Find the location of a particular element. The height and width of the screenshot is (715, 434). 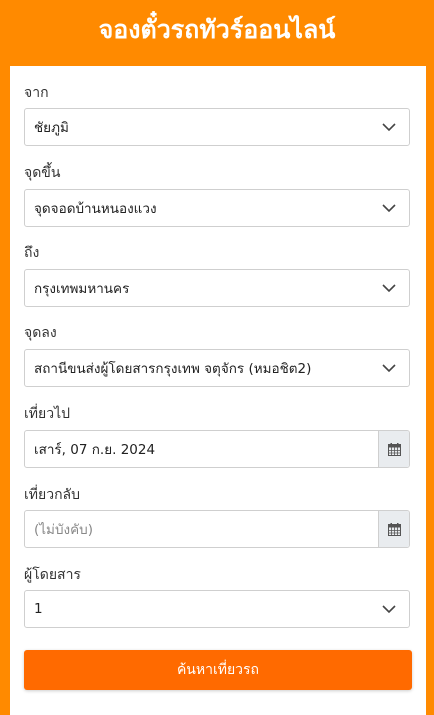

passengers-value: 1 is located at coordinates (38, 609).